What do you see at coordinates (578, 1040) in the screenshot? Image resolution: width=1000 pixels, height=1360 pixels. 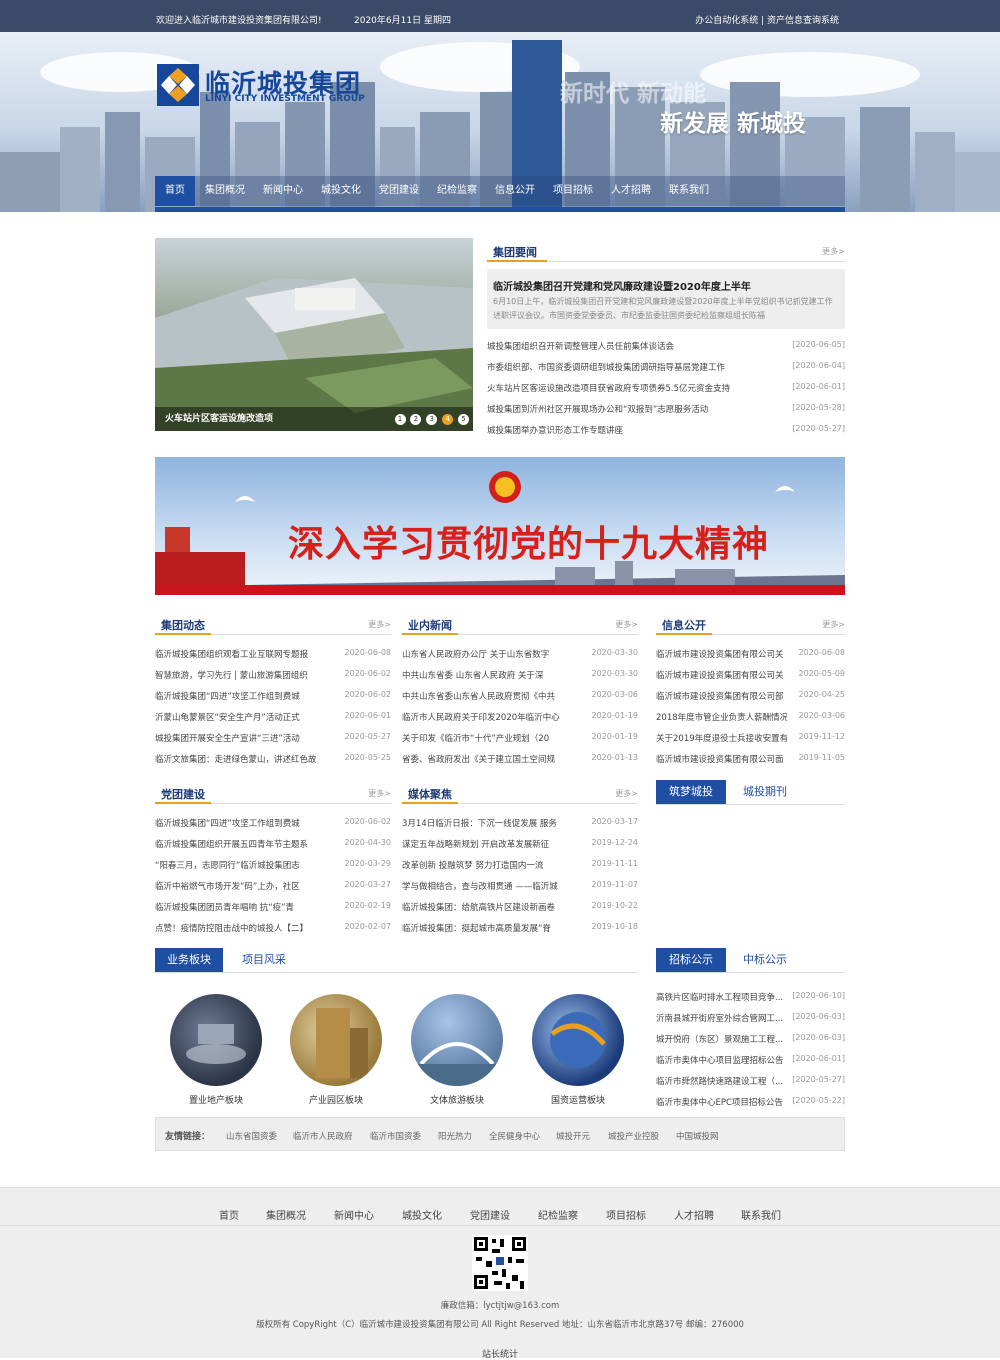 I see `state-asset-image` at bounding box center [578, 1040].